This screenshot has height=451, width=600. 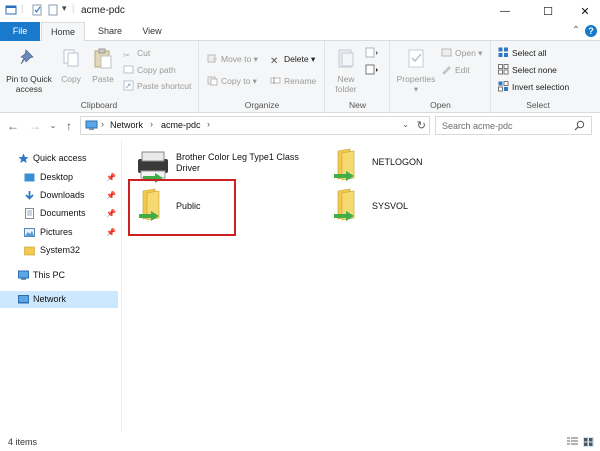 I want to click on tab-file: File, so click(x=20, y=31).